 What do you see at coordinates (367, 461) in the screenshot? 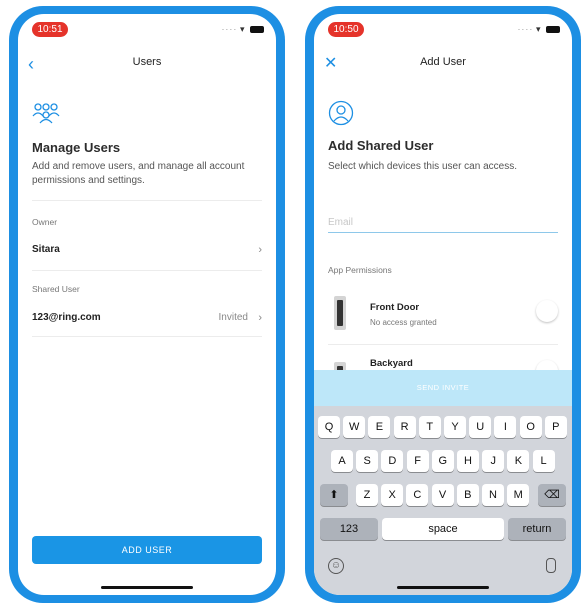
I see `key-s: S` at bounding box center [367, 461].